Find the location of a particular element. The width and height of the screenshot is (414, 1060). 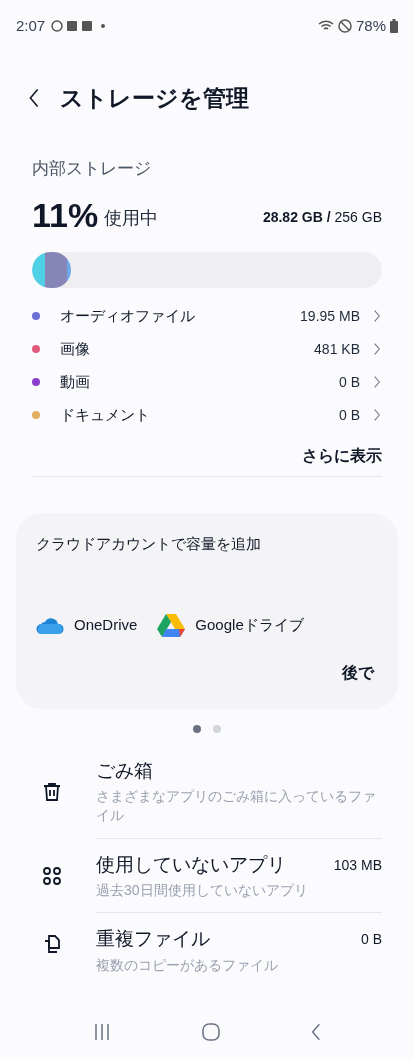

tool-row: 重複ファイル 複数のコピーがあるファイル 0 B is located at coordinates (207, 944).